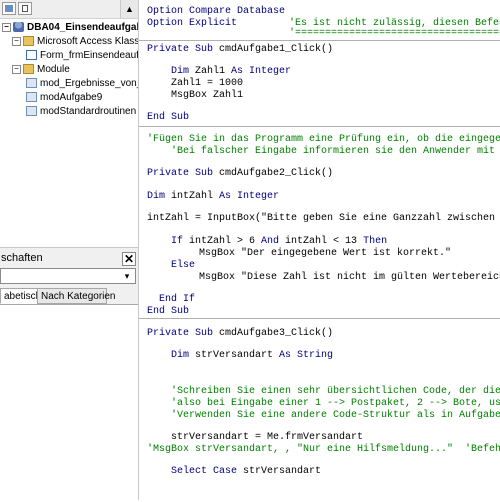 This screenshot has height=502, width=500. What do you see at coordinates (89, 55) in the screenshot?
I see `tree-node-form-label: Form_frmEinsendeaufgabe` at bounding box center [89, 55].